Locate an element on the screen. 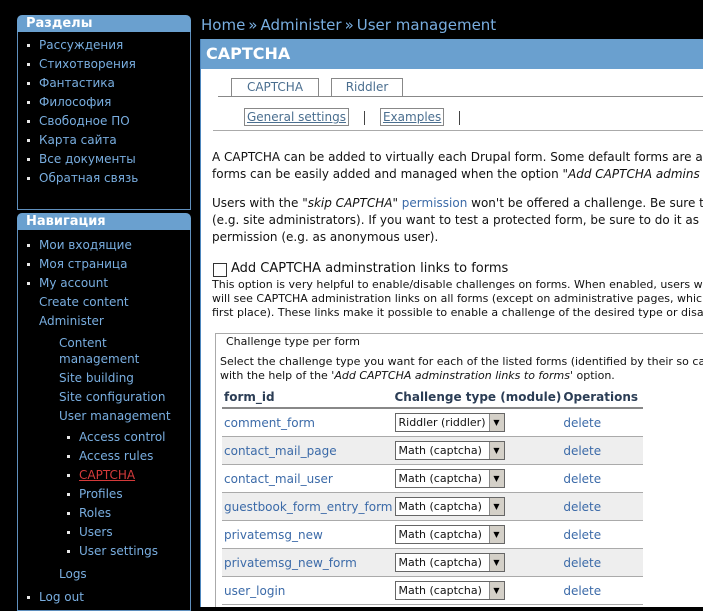 This screenshot has height=611, width=703. admin-link-user-management: User management is located at coordinates (115, 416).